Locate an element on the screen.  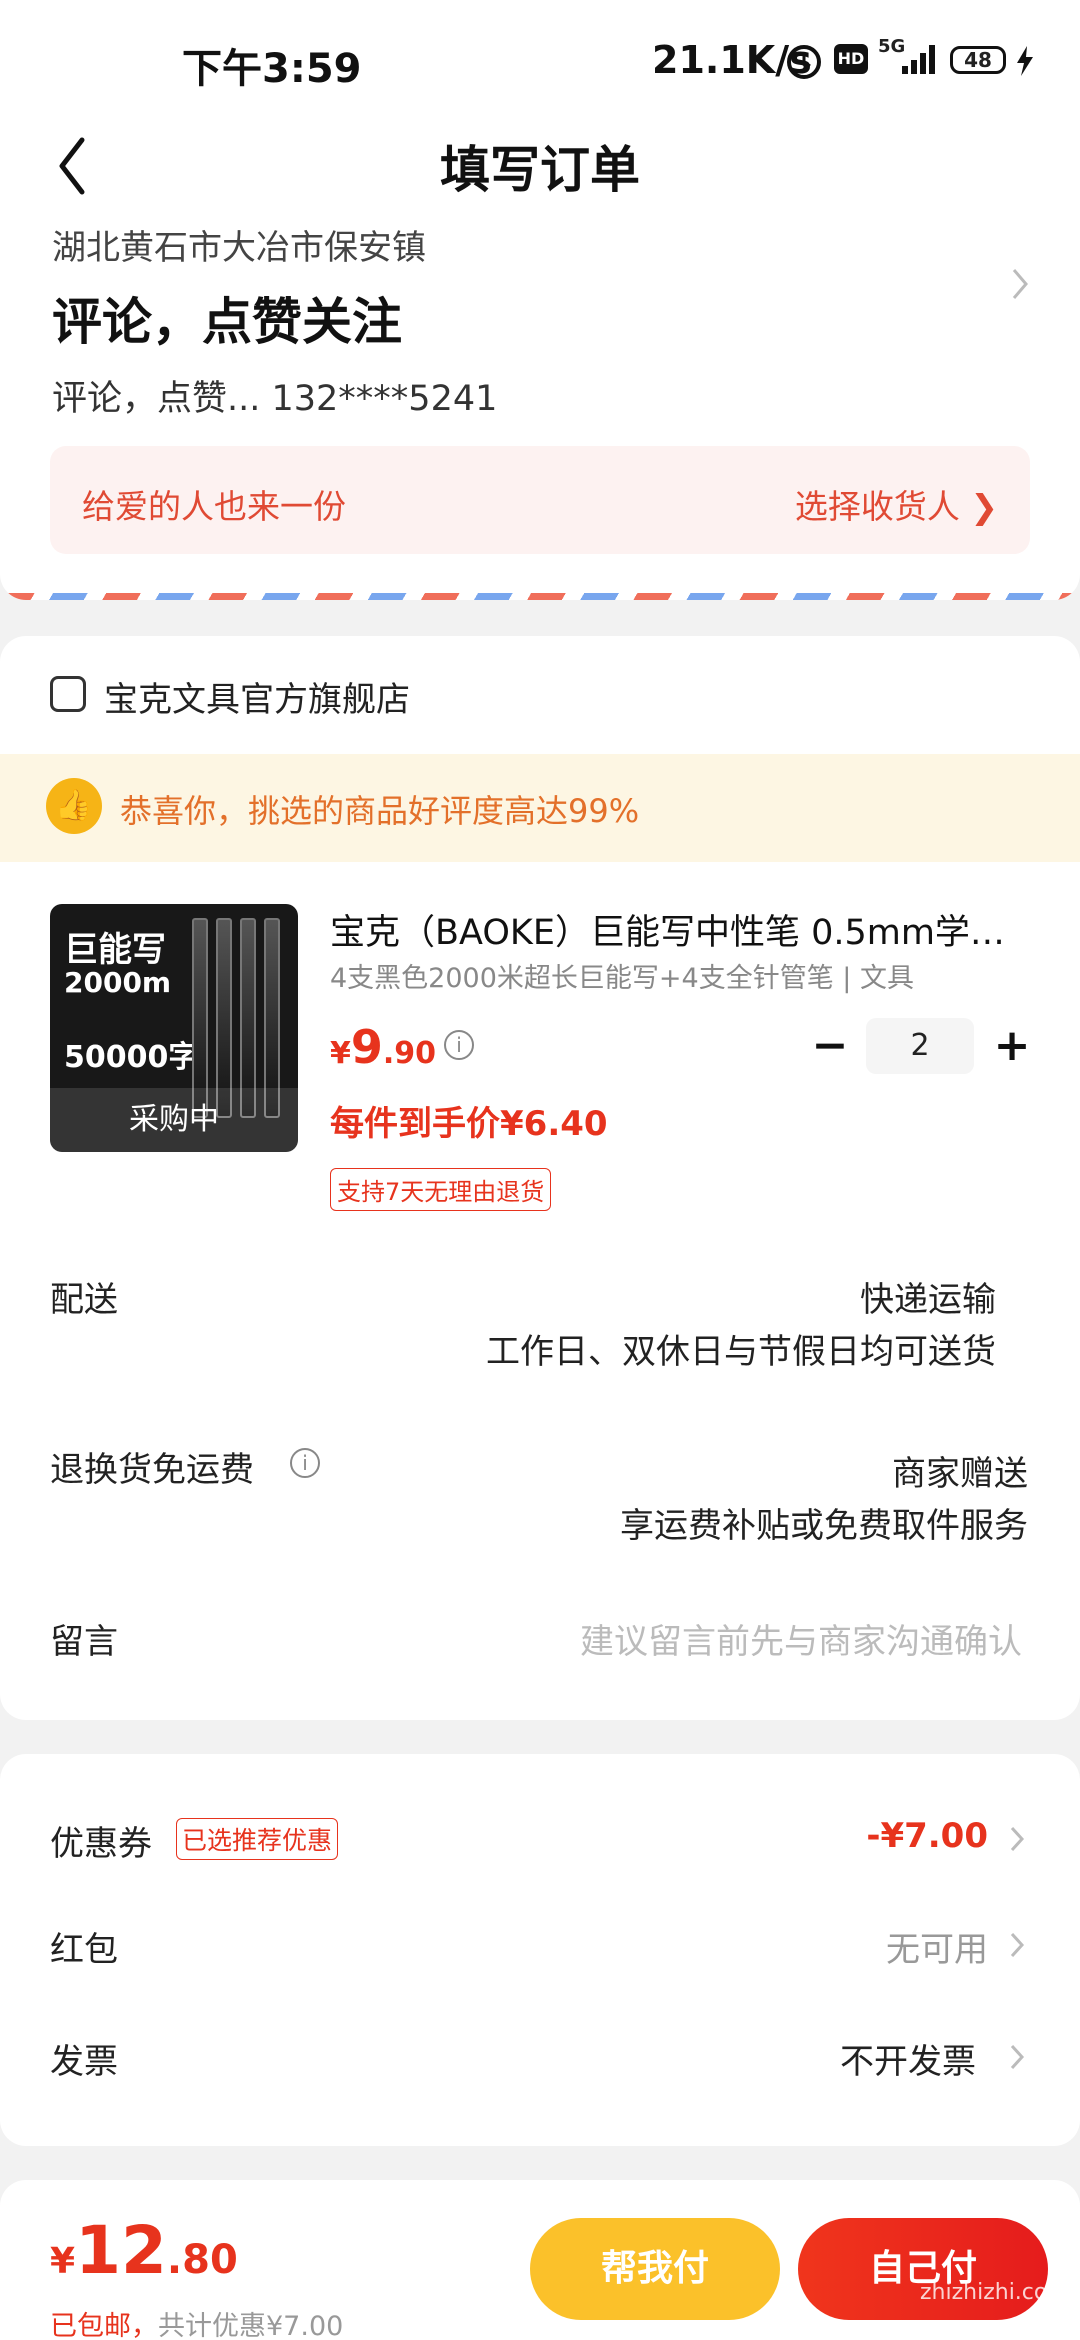
page-title: 填写订单 is located at coordinates (540, 170).